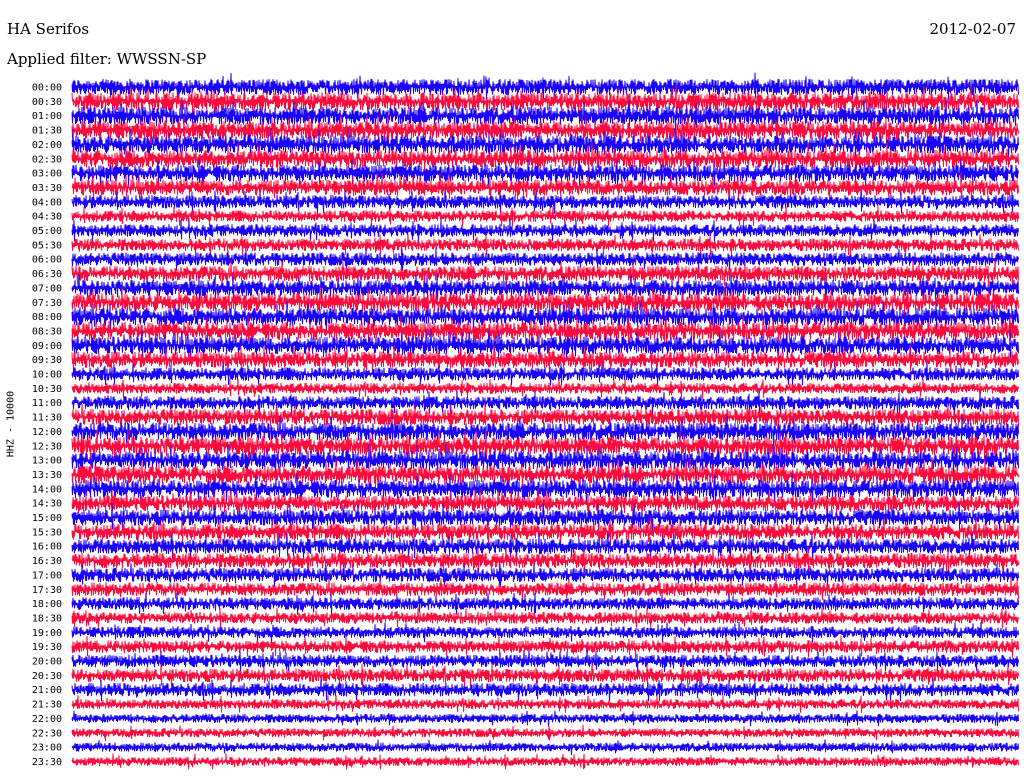 This screenshot has width=1024, height=780. I want to click on row-time-label: 12:30, so click(47, 446).